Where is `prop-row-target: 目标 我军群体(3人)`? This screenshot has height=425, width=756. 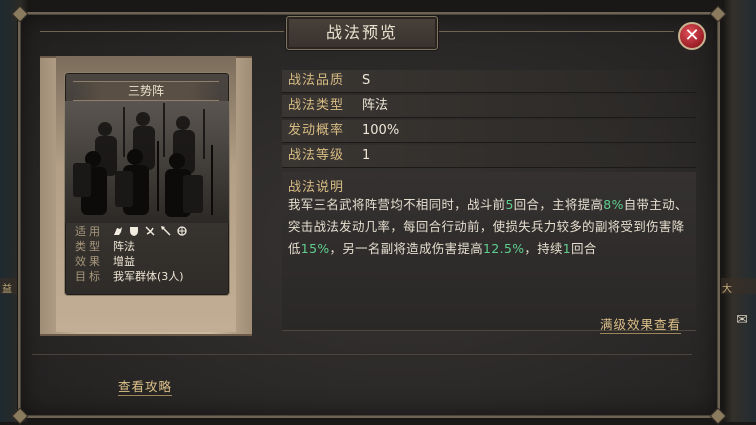 prop-row-target: 目标 我军群体(3人) is located at coordinates (150, 275).